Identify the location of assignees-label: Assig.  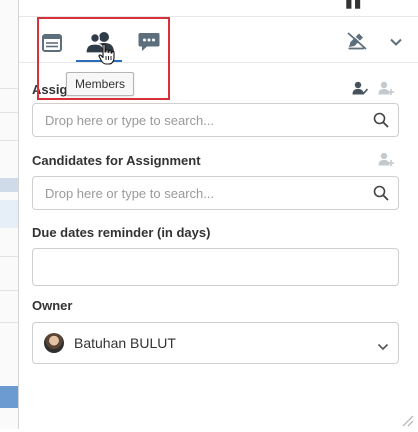
(50, 89).